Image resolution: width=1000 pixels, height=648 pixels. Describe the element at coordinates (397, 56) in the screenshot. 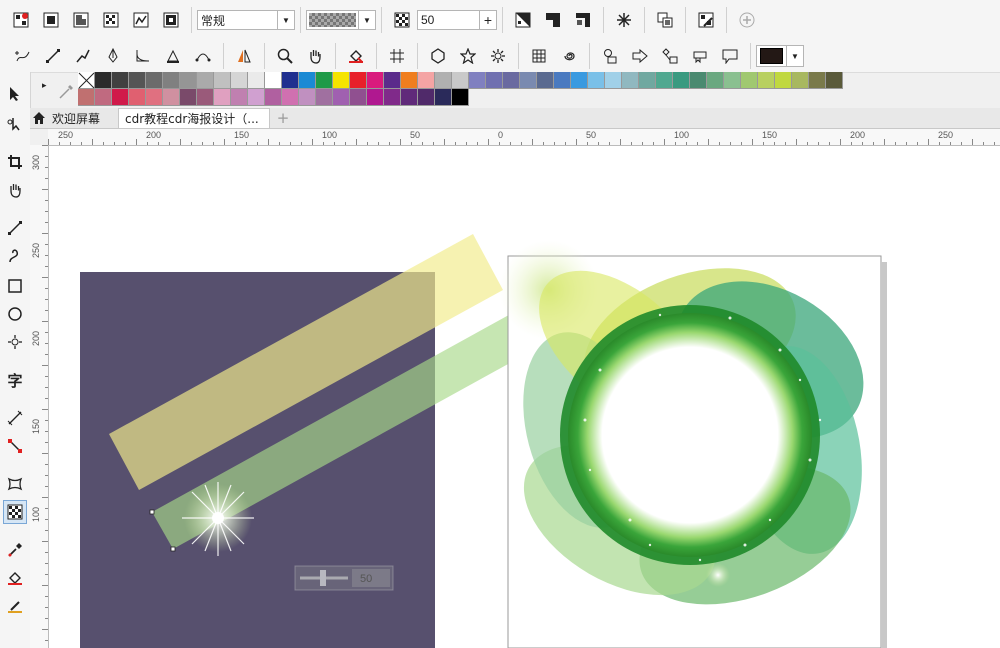

I see `grid-icon` at that location.